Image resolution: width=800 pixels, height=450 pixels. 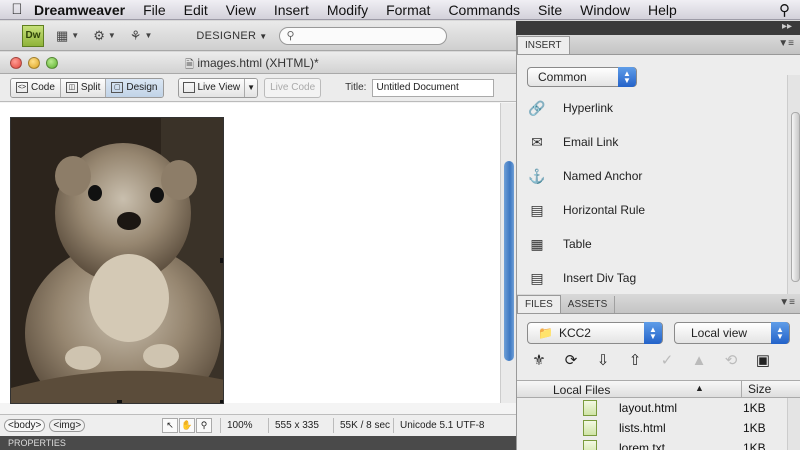 I want to click on design-view-button: ▢ Design, so click(x=134, y=87).